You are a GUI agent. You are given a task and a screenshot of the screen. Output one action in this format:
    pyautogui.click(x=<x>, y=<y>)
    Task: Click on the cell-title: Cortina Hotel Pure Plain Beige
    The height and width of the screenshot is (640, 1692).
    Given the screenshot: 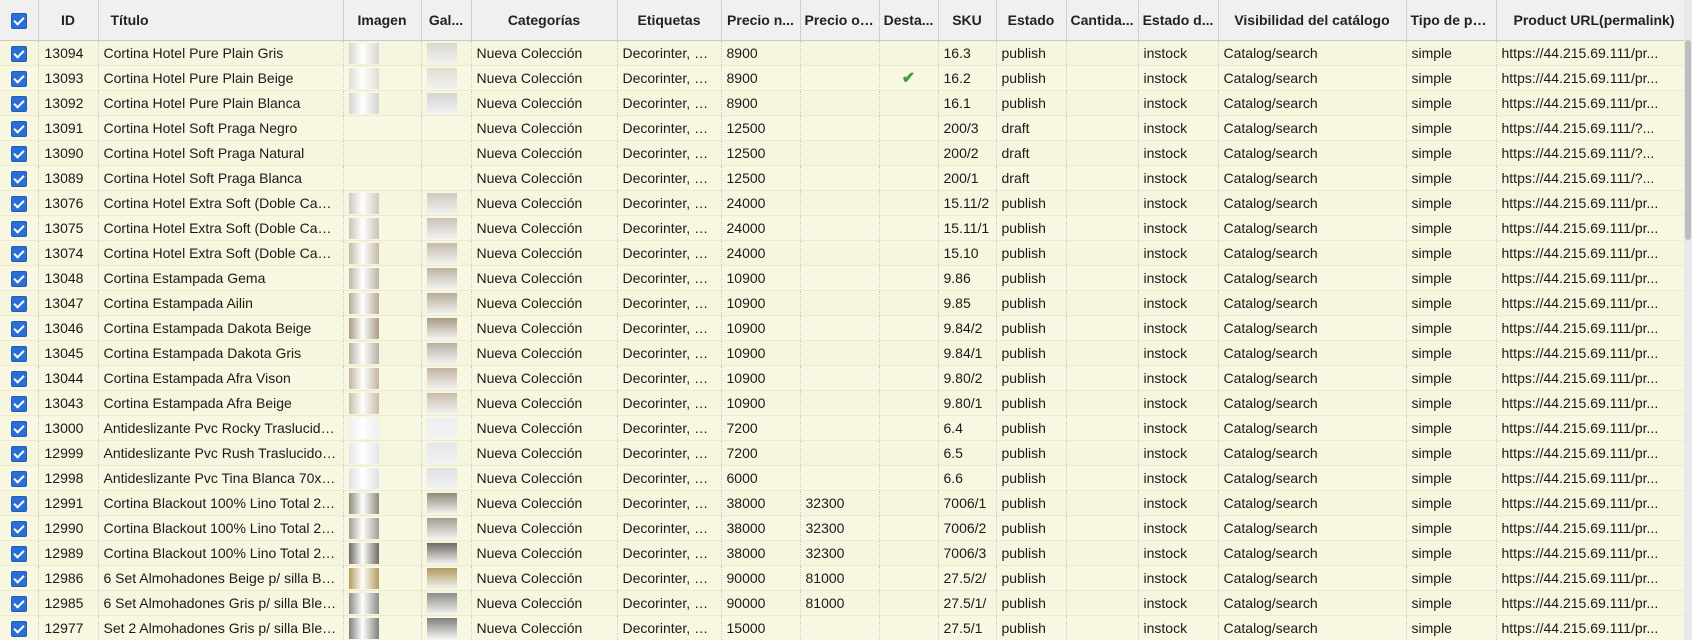 What is the action you would take?
    pyautogui.click(x=221, y=78)
    